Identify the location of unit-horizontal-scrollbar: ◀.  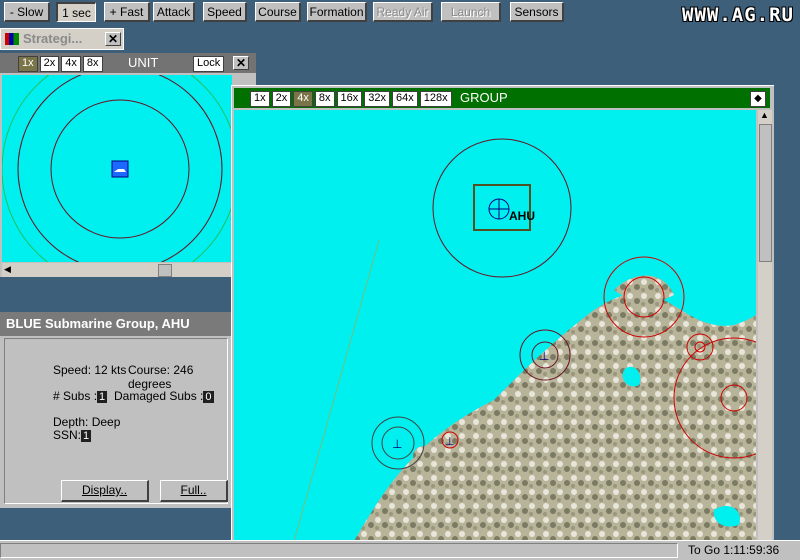
(117, 270).